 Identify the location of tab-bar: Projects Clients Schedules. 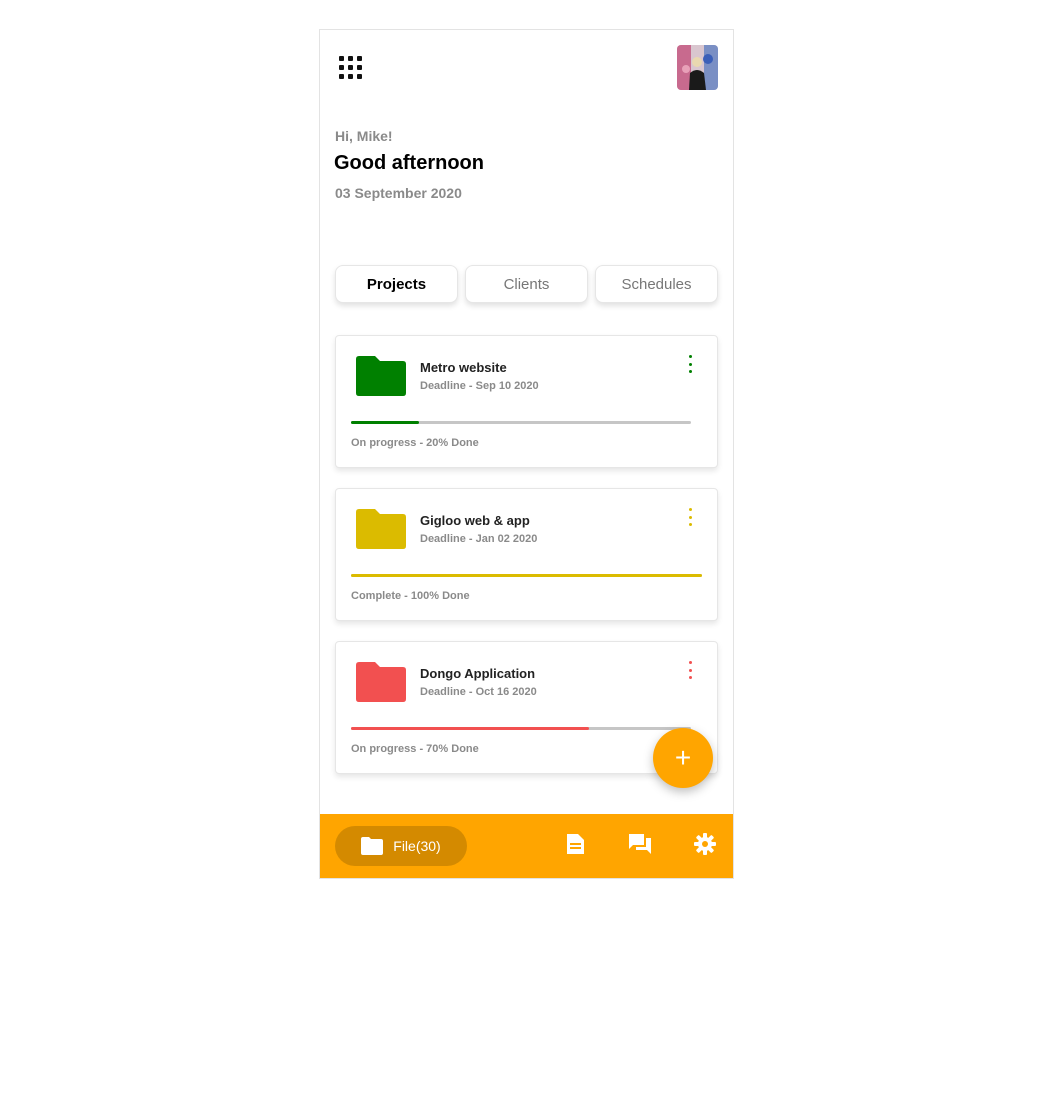
(526, 284).